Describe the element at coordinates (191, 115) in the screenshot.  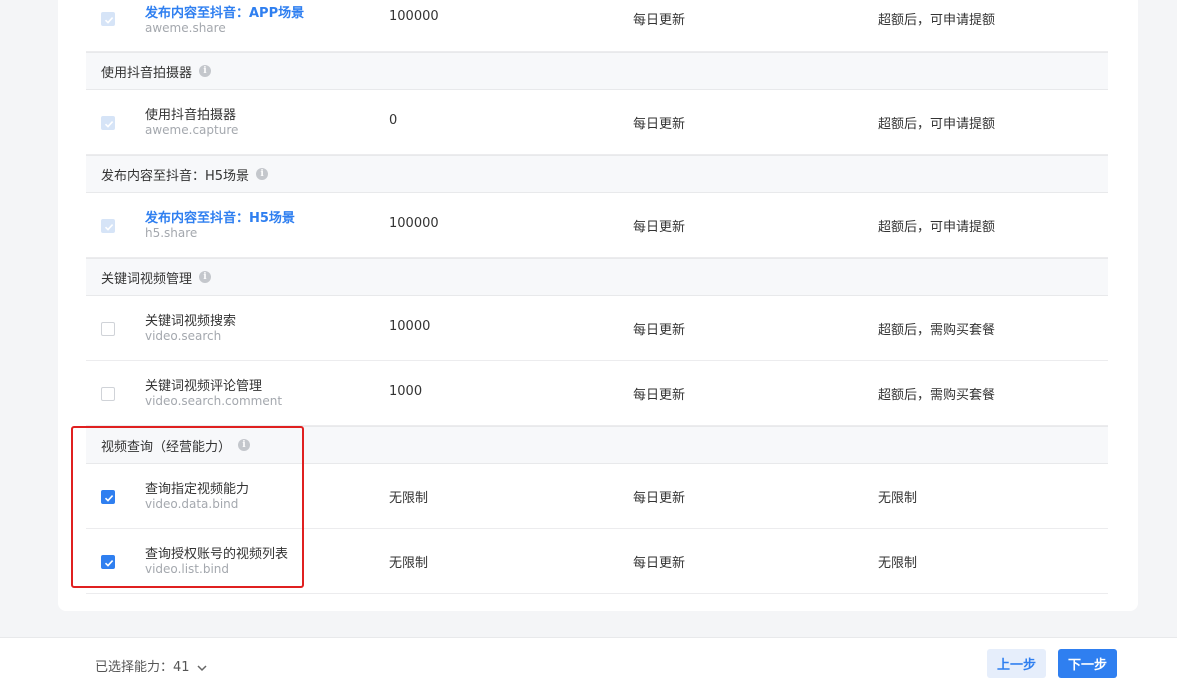
I see `capability-name: 使用抖音拍摄器` at that location.